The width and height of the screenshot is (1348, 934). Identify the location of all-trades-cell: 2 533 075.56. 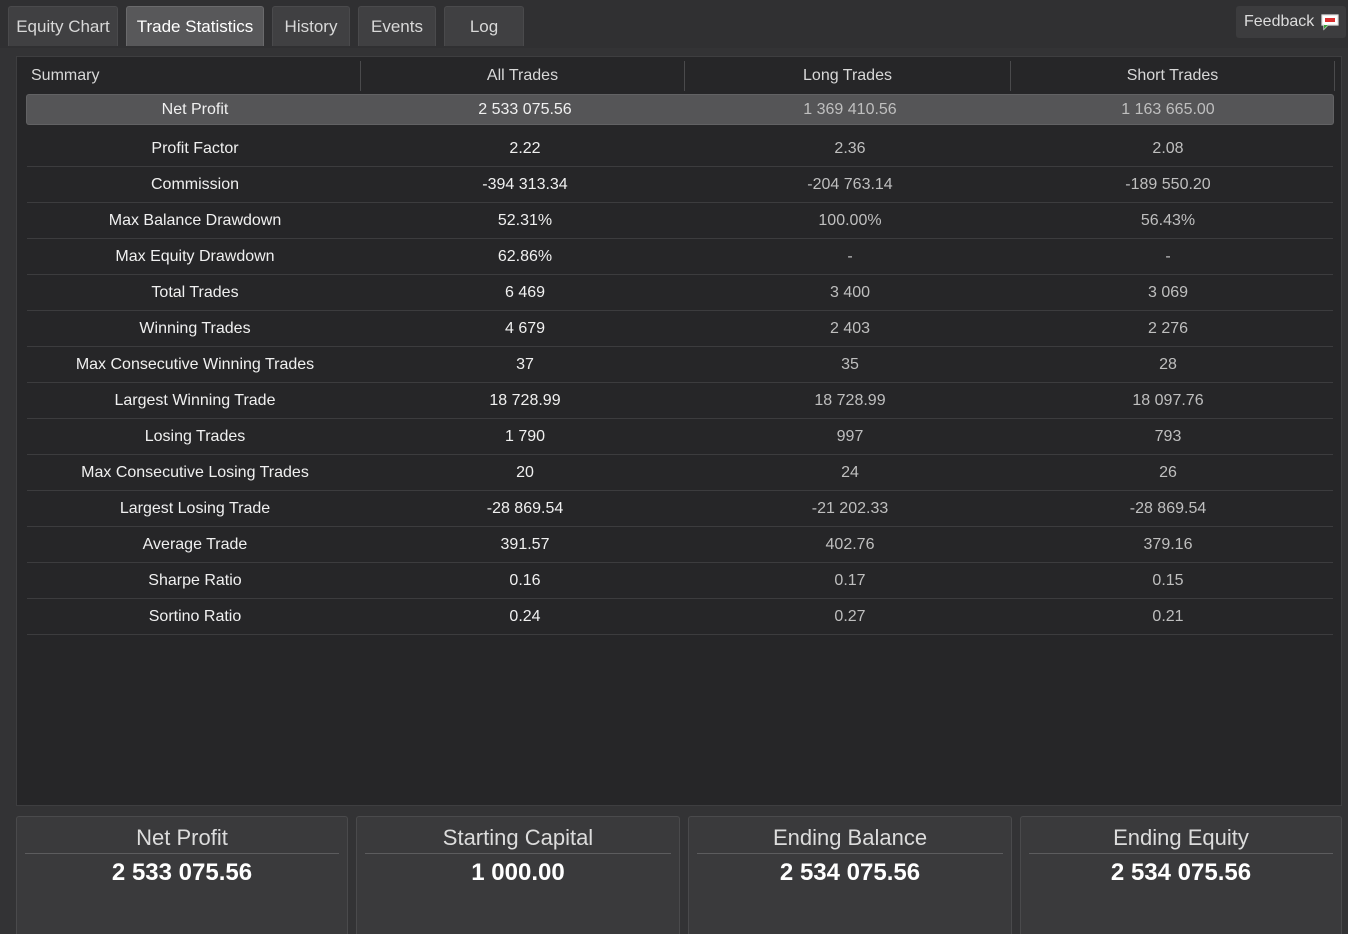
(525, 109).